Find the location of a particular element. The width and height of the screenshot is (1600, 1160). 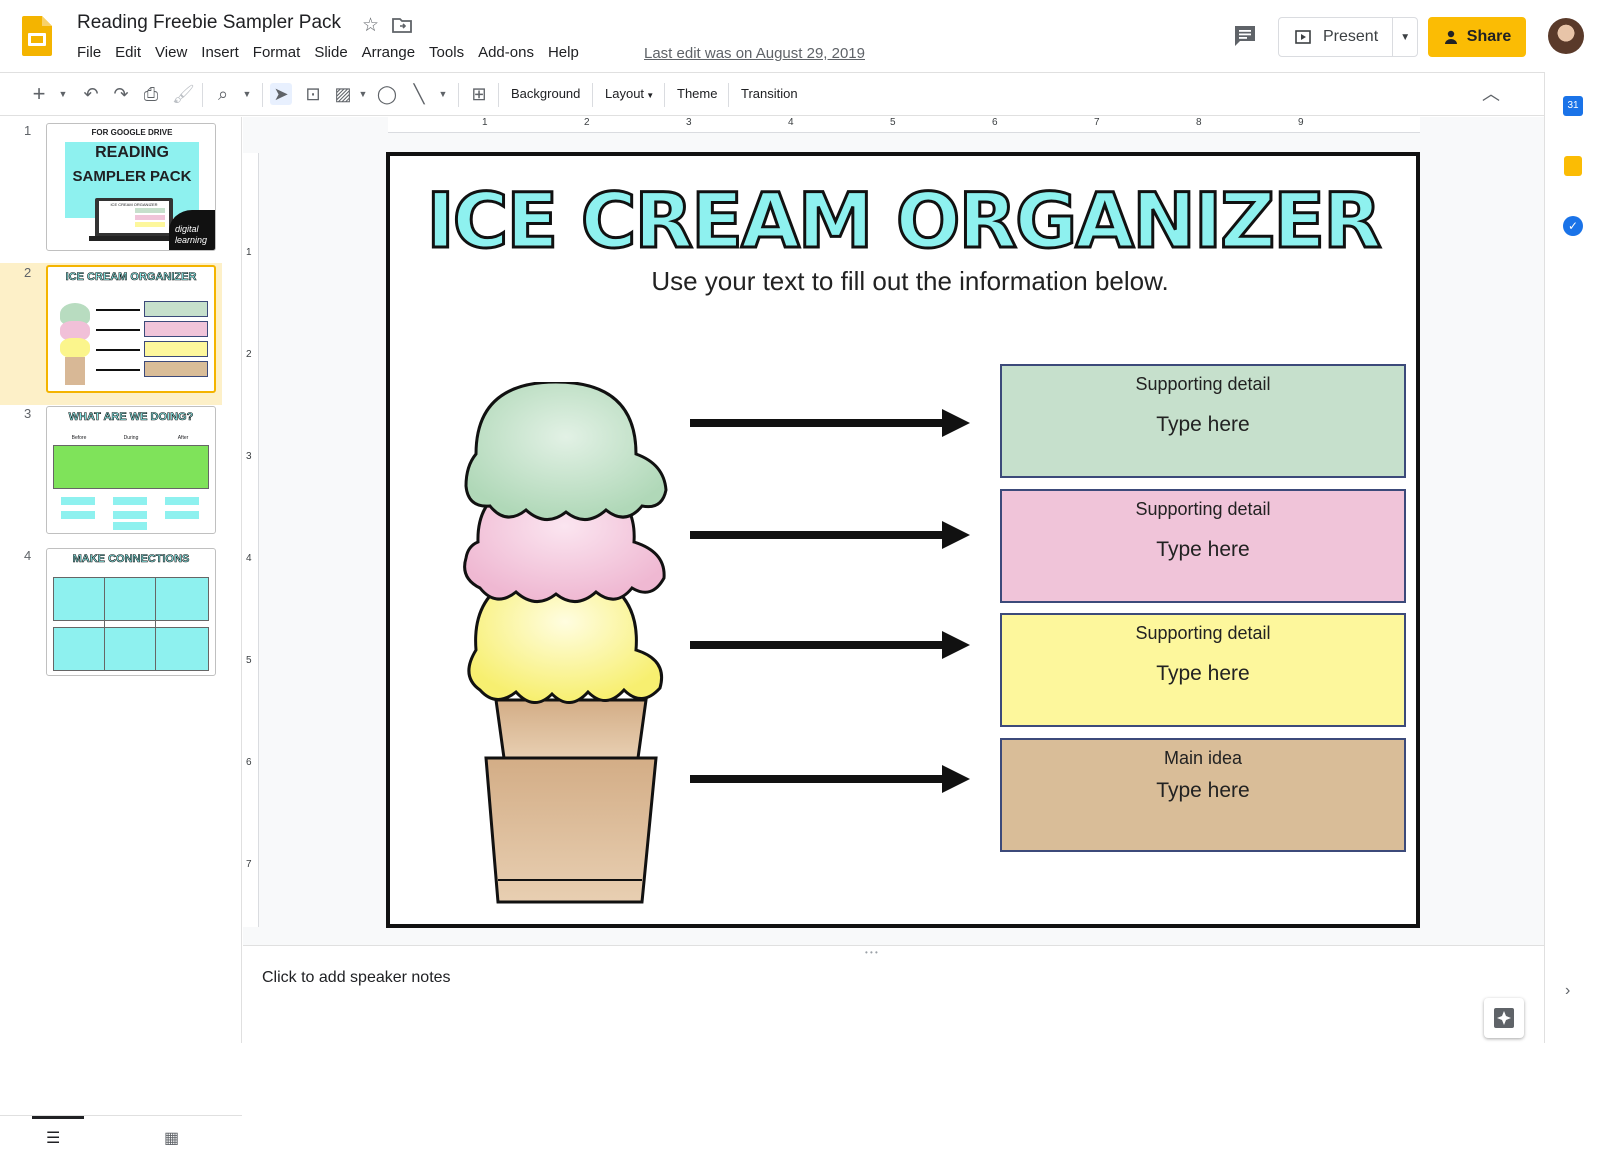

expand-panel-chevron-icon: › is located at coordinates (1567, 991).